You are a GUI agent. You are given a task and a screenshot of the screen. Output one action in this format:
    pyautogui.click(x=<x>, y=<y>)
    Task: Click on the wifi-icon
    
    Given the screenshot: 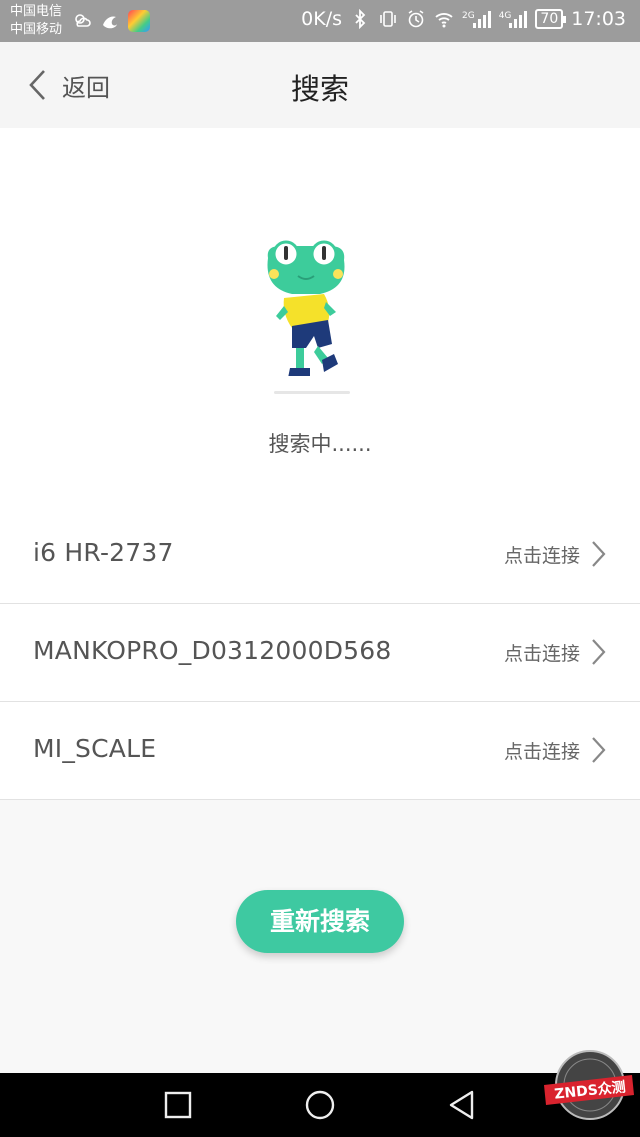 What is the action you would take?
    pyautogui.click(x=444, y=20)
    